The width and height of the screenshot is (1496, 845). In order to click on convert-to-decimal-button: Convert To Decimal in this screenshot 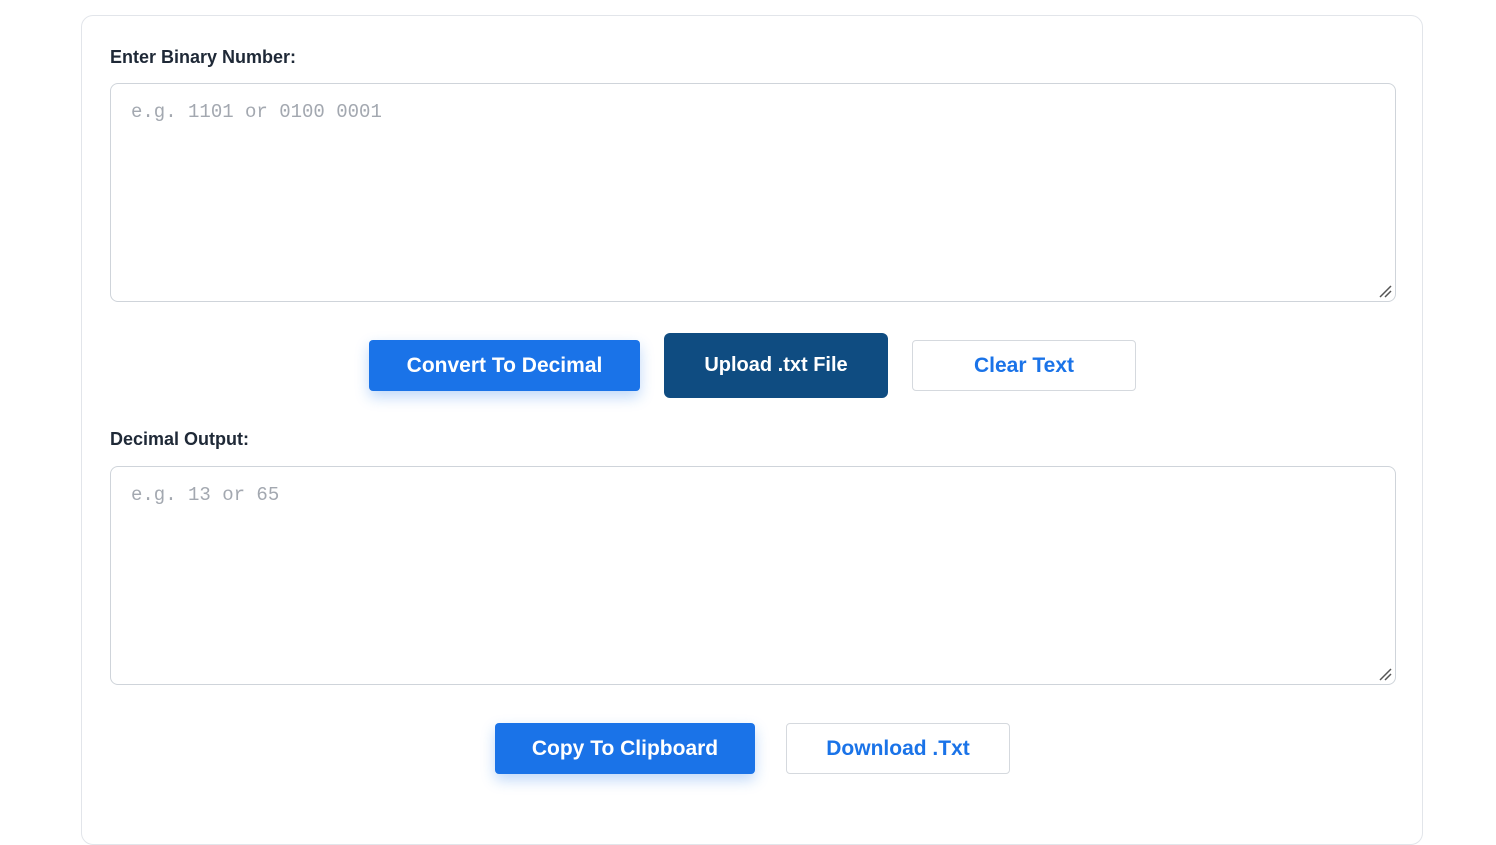, I will do `click(504, 365)`.